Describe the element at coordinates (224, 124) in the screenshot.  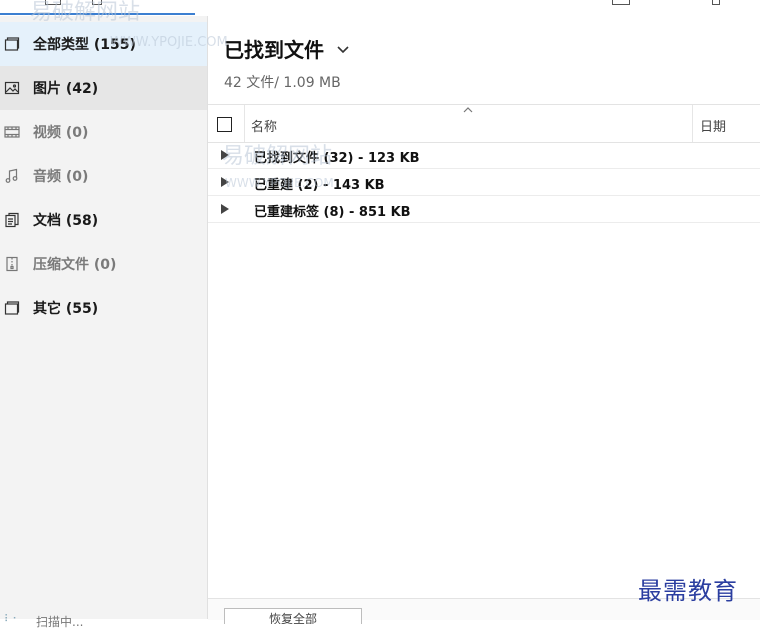
I see `select-all-checkbox` at that location.